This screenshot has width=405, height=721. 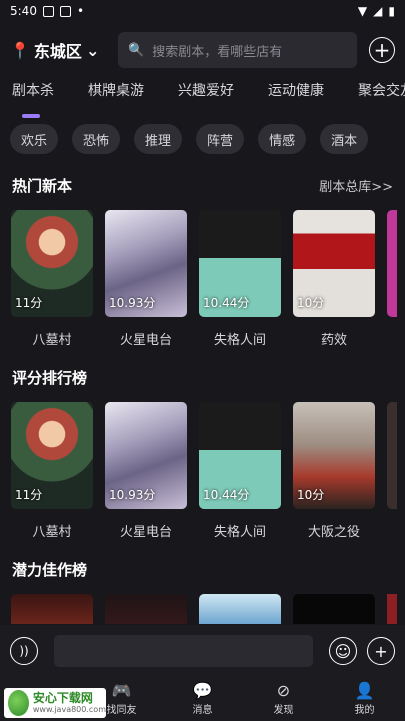 I want to click on rank-section-header: 评分排行榜, so click(x=202, y=377).